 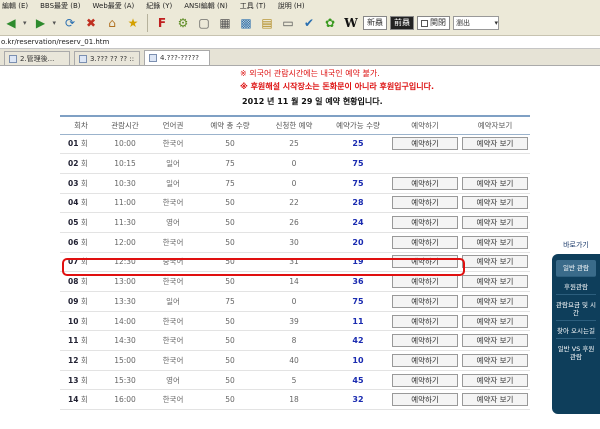 I want to click on menu-edit: 編輯 (E), so click(x=15, y=6).